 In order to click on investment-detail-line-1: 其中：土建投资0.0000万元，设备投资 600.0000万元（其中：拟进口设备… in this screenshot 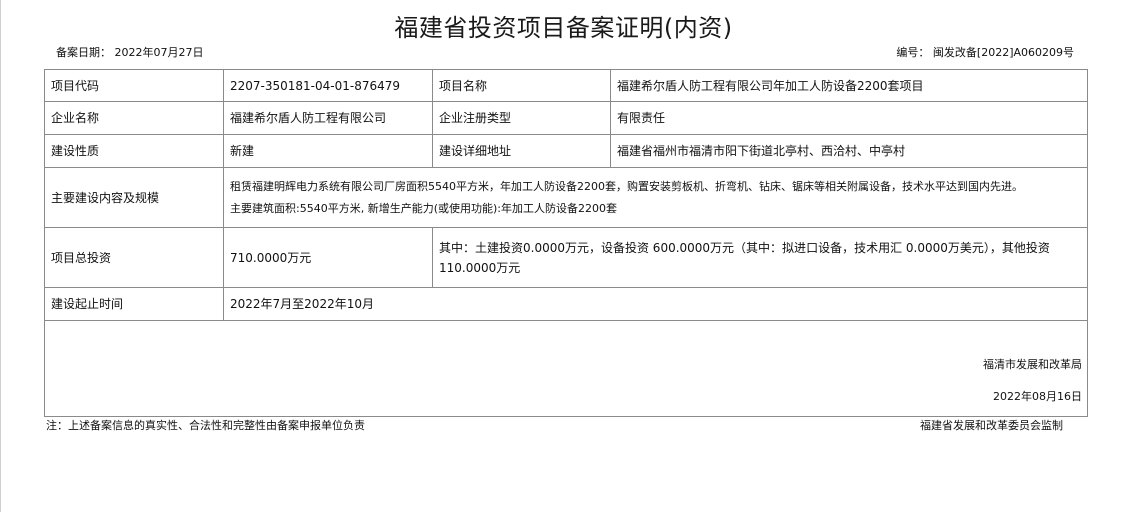, I will do `click(744, 247)`.